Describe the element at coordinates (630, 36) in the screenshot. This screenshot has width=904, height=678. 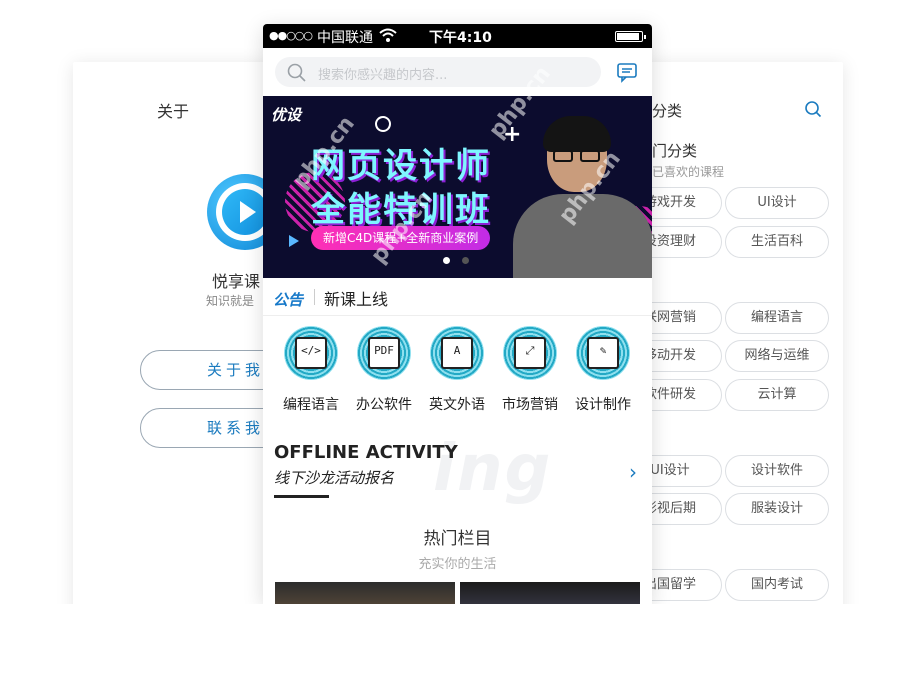
I see `battery-icon` at that location.